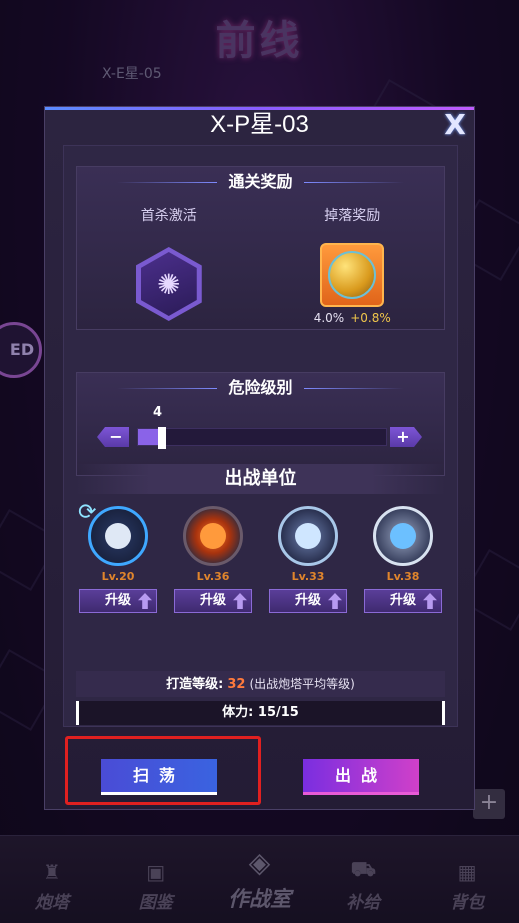 This screenshot has height=923, width=519. I want to click on rewards-title: 通关奖励, so click(260, 181).